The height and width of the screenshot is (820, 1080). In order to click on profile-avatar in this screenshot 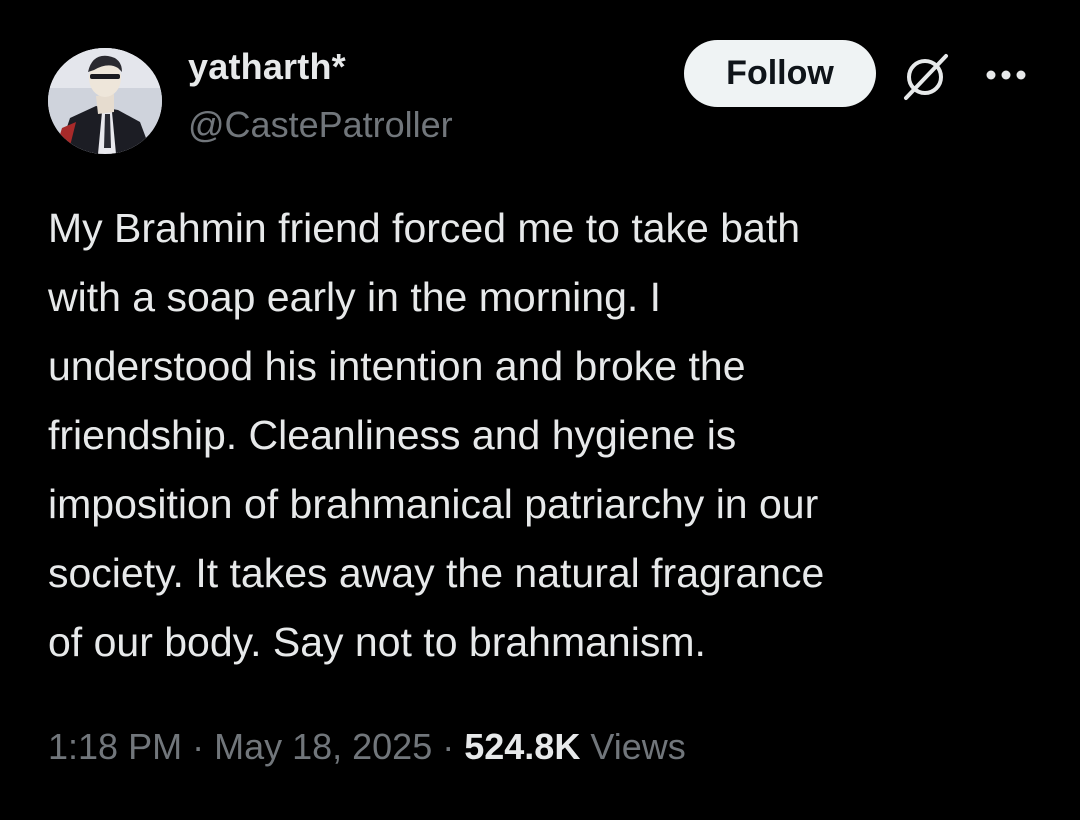, I will do `click(105, 101)`.